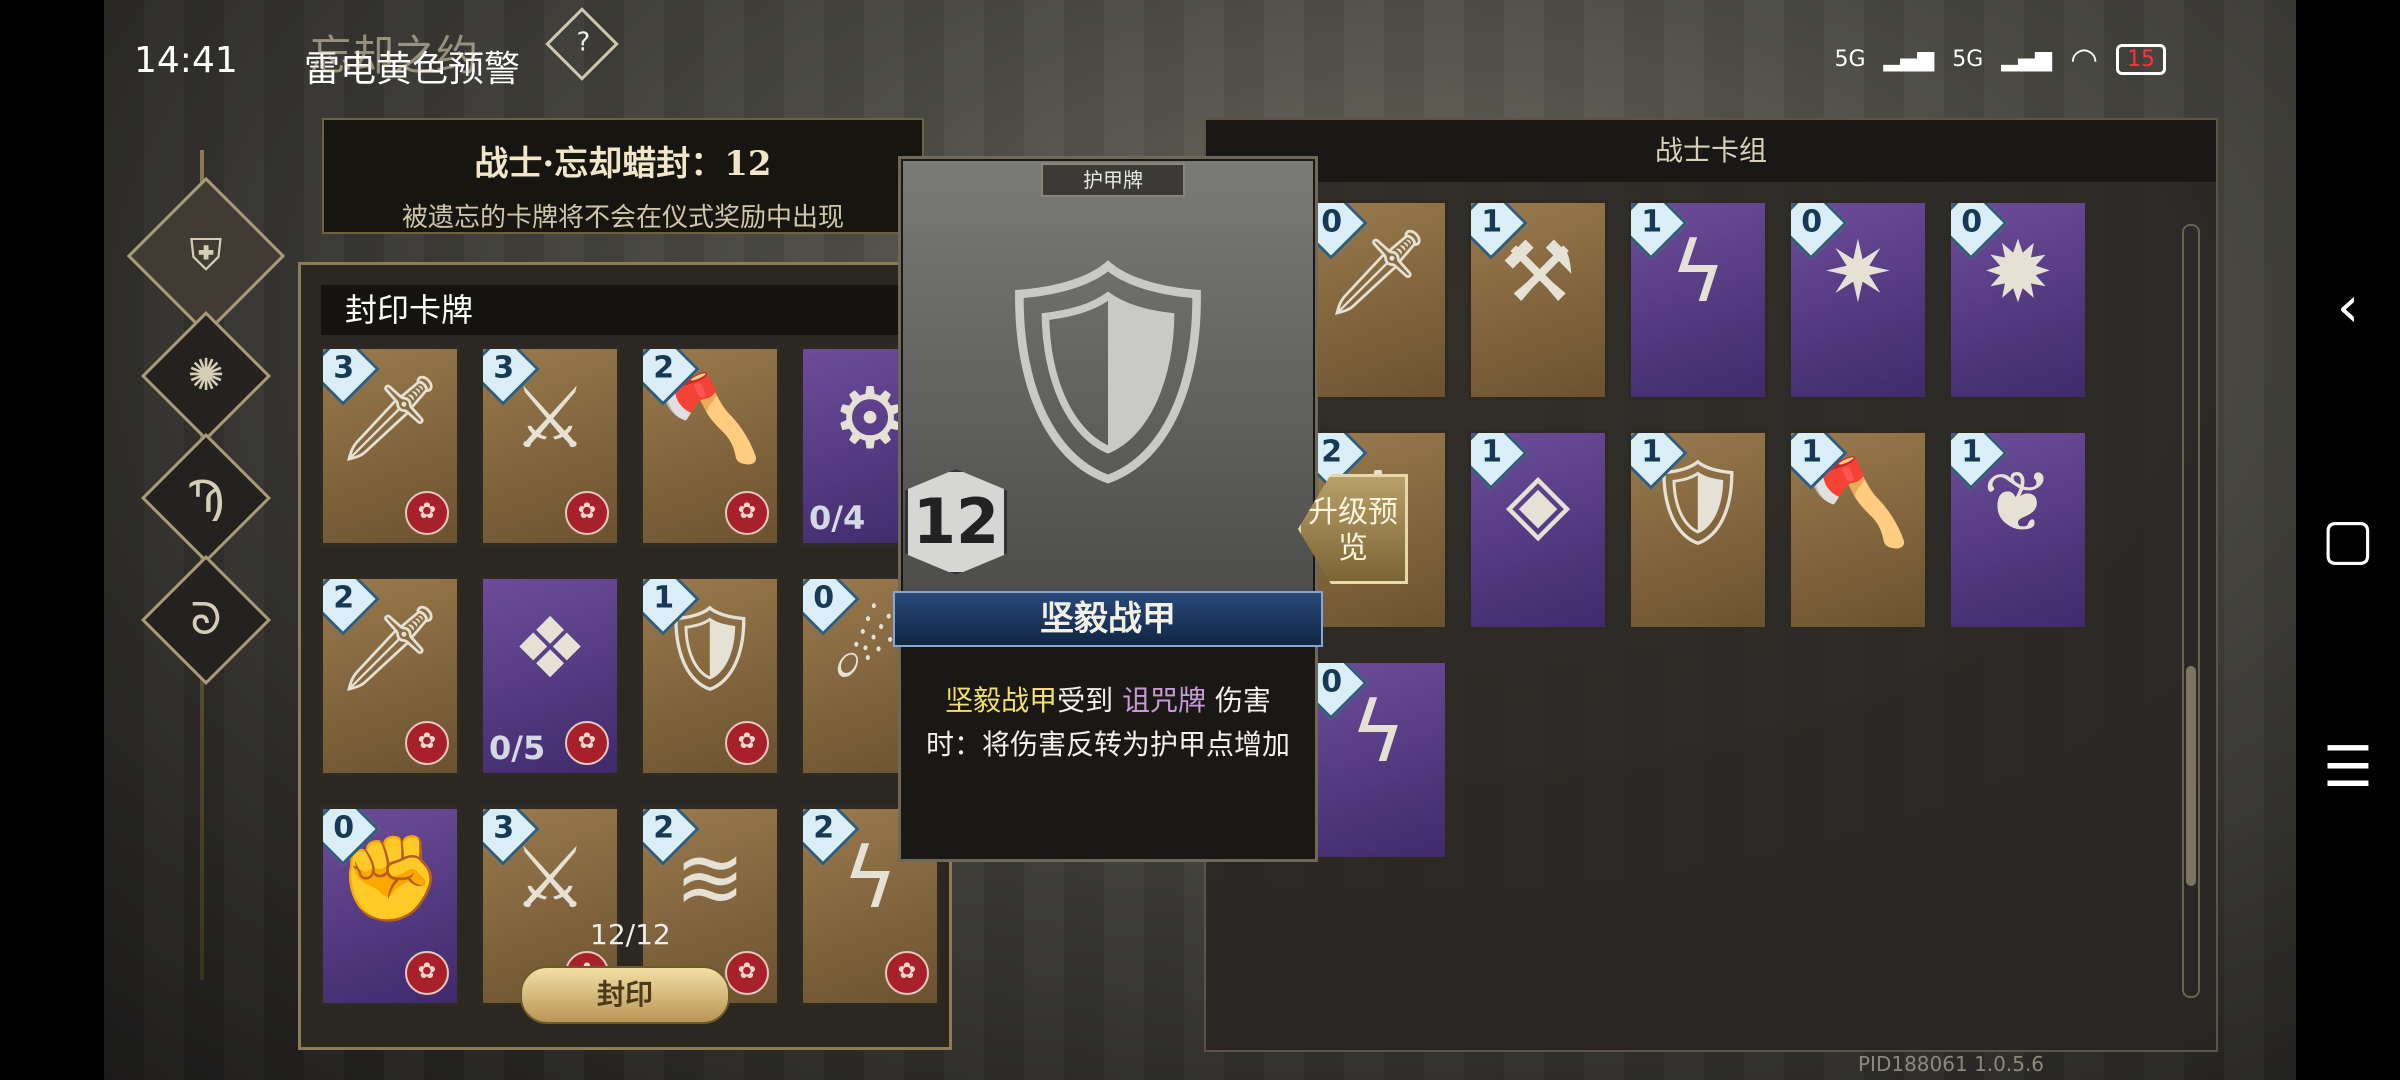  What do you see at coordinates (1378, 300) in the screenshot?
I see `deck-card: 🗡 0` at bounding box center [1378, 300].